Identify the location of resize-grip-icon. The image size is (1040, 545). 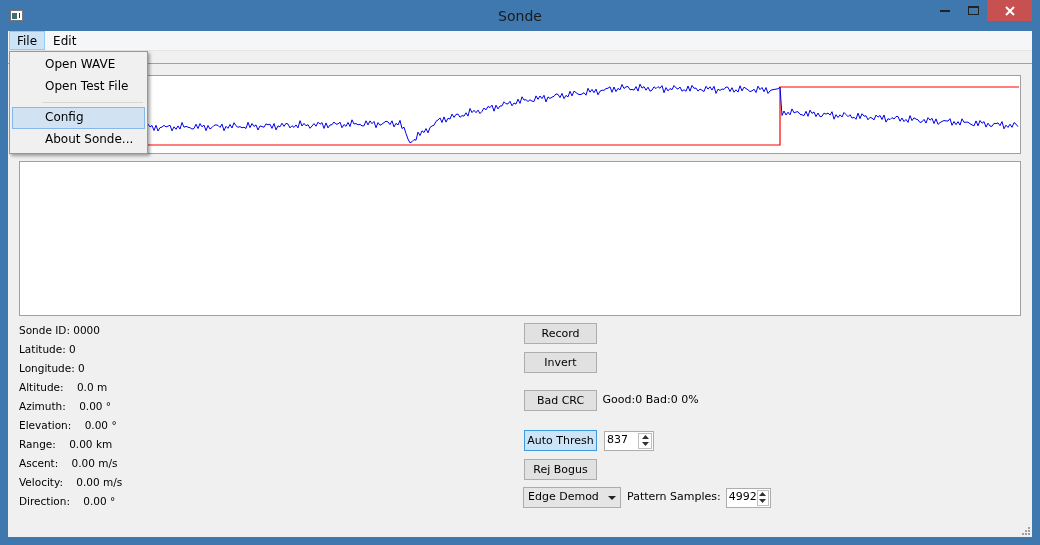
(1025, 530).